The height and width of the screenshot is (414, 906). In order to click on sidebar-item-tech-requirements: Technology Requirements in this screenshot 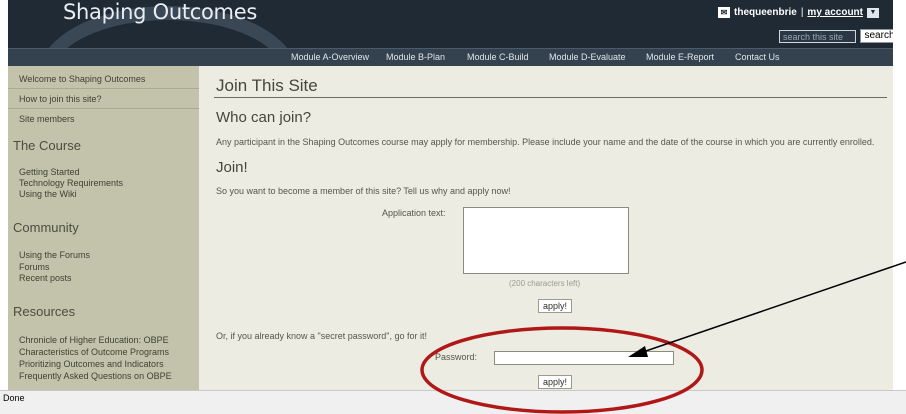, I will do `click(71, 183)`.